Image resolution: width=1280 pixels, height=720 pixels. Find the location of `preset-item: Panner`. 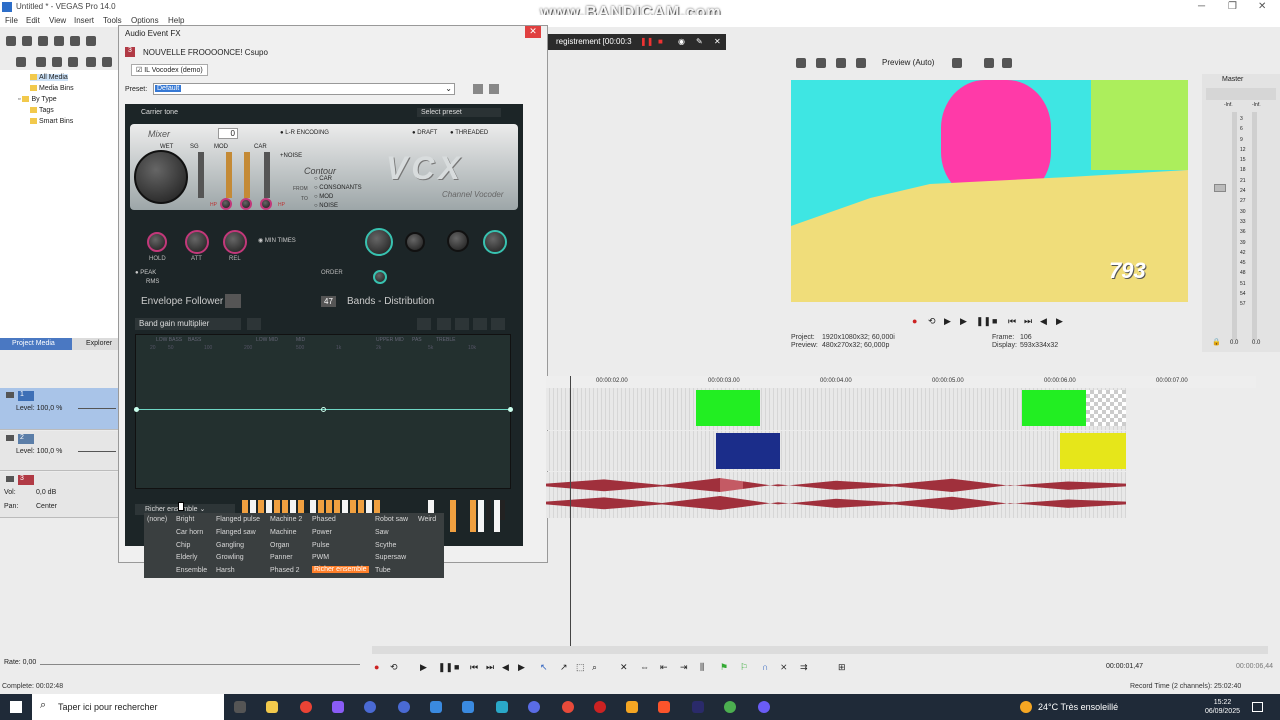

preset-item: Panner is located at coordinates (281, 557).